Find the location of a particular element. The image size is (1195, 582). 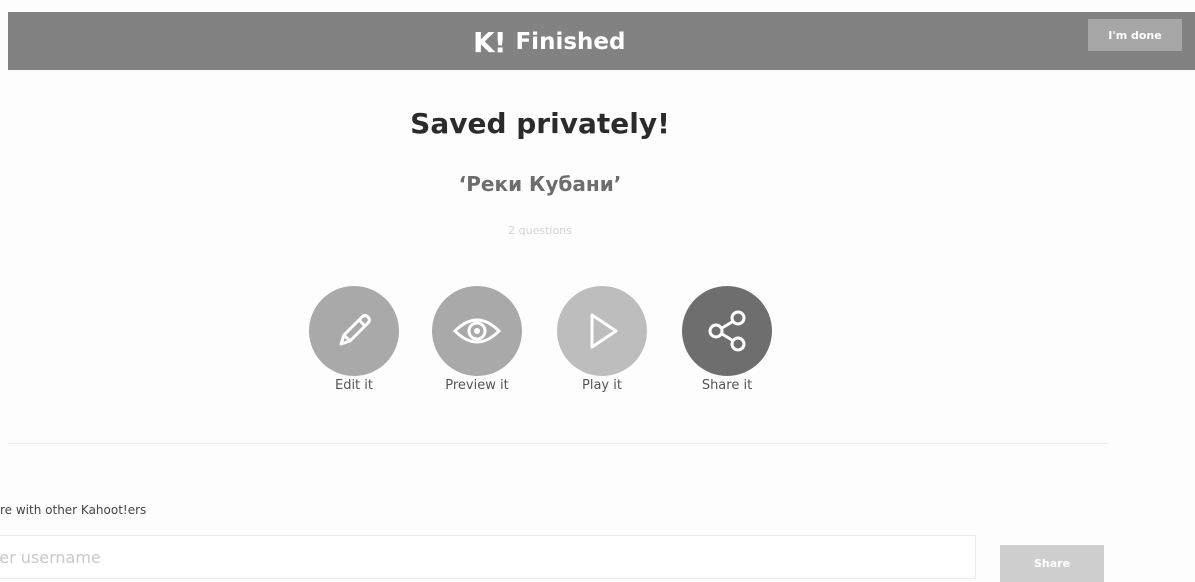

divider is located at coordinates (558, 443).